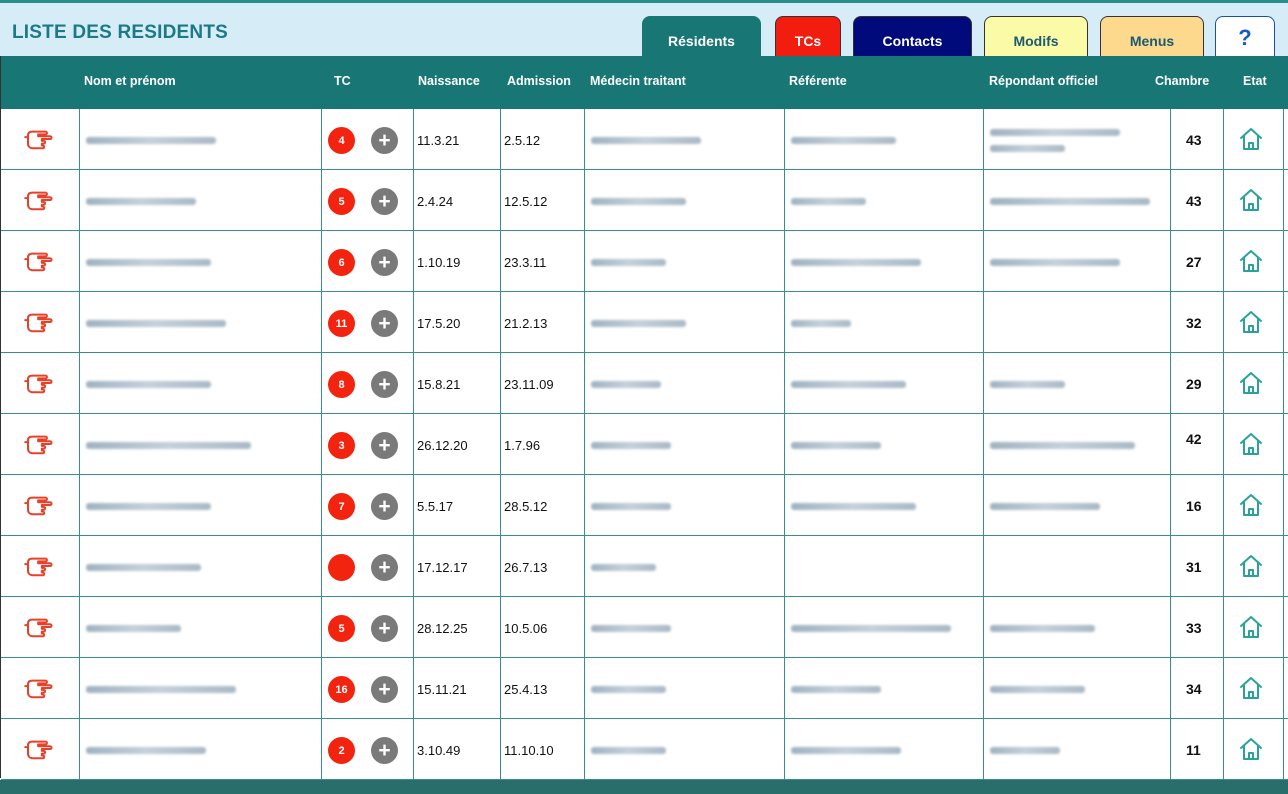 This screenshot has width=1288, height=794. I want to click on table-row: 8 +15.8.21 23.11.09 29, so click(644, 383).